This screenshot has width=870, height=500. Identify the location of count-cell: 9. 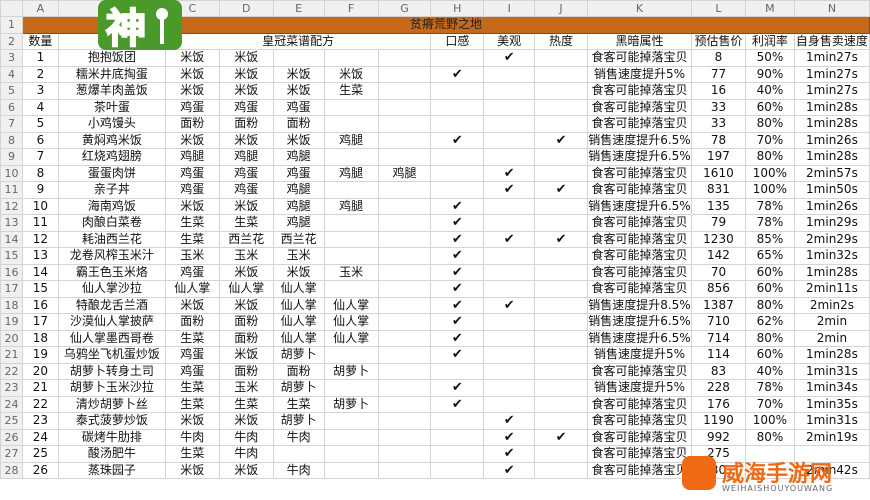
(40, 190).